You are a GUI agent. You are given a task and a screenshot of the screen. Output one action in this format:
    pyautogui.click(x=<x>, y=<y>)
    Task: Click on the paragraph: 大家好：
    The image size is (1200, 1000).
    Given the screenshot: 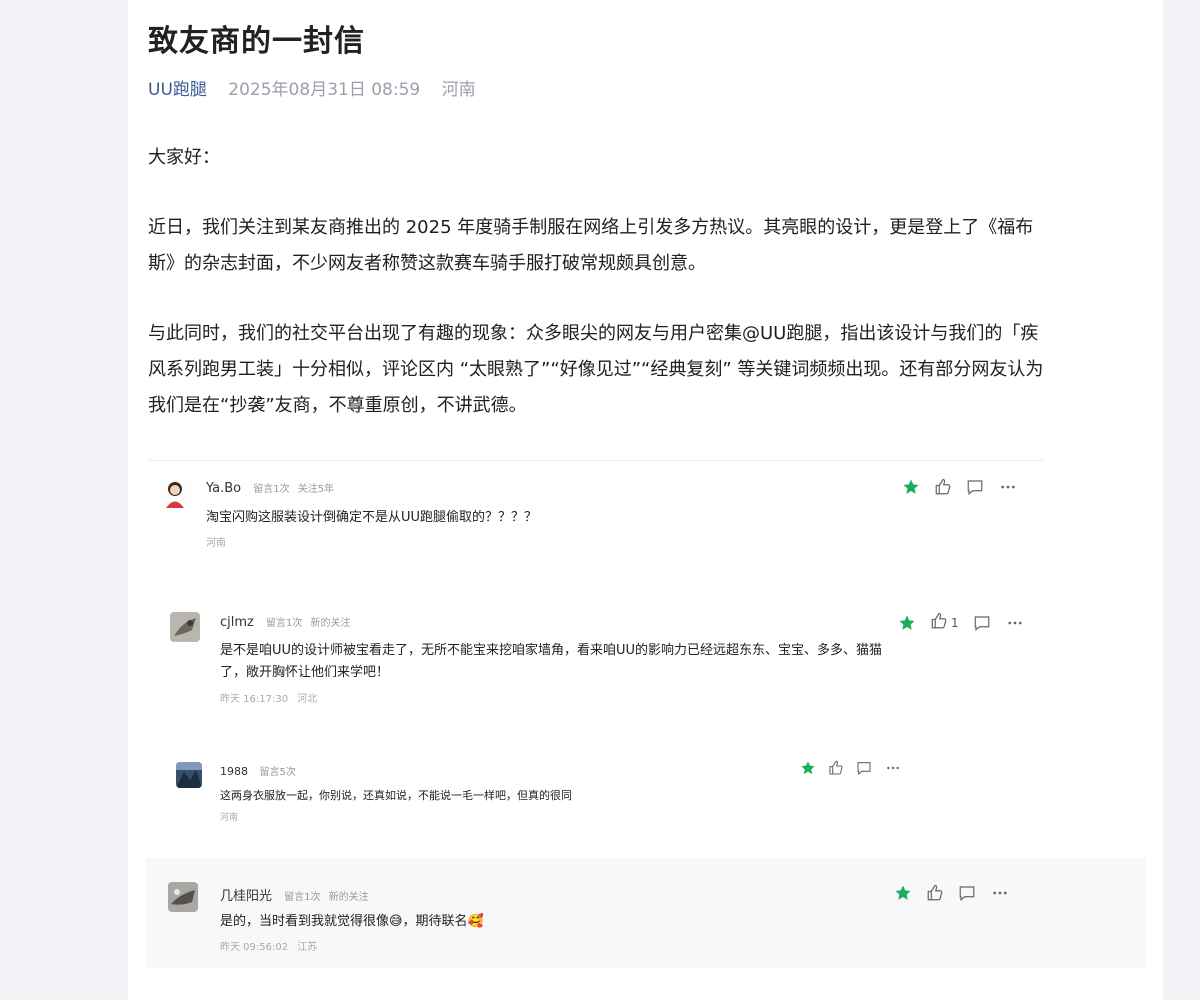 What is the action you would take?
    pyautogui.click(x=184, y=157)
    